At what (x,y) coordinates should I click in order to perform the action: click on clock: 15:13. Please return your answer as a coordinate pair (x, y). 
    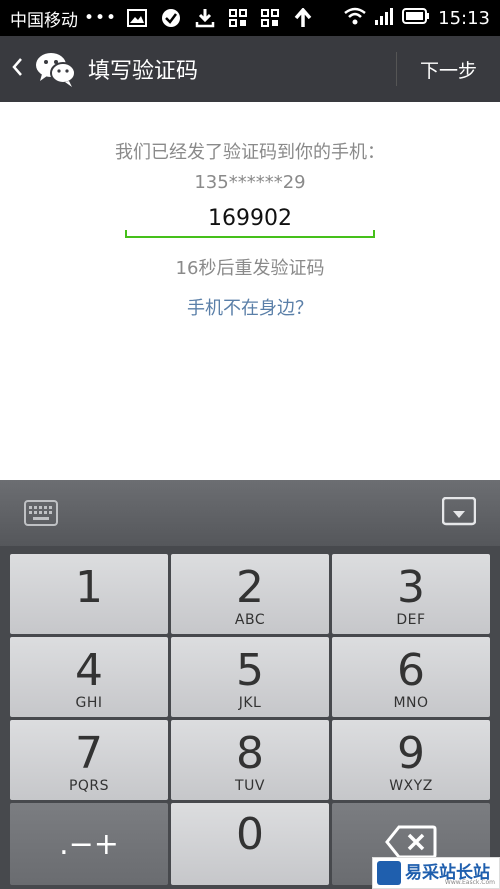
    Looking at the image, I should click on (464, 18).